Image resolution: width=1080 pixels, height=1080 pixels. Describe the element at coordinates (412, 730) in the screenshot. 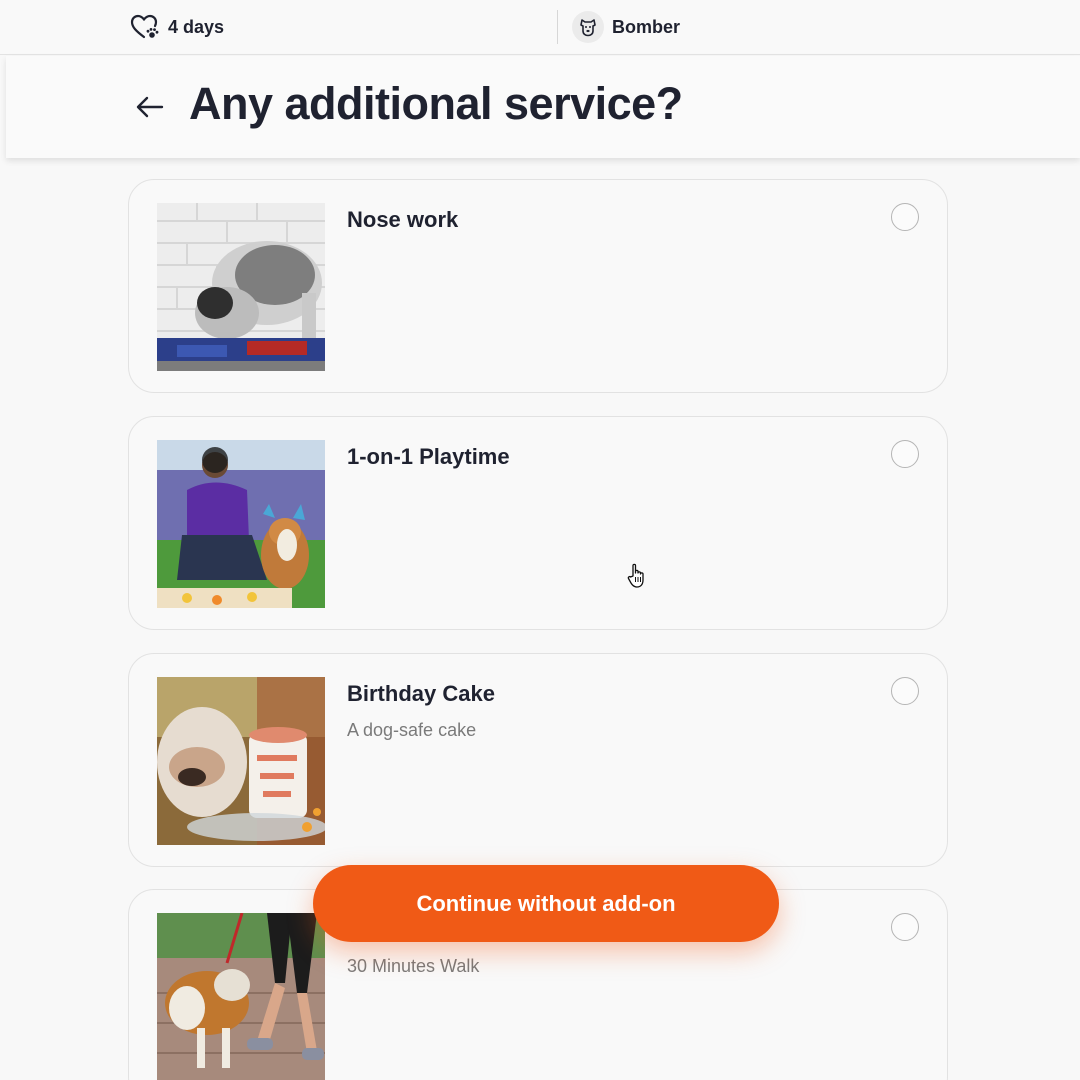

I see `service-subtitle: A dog-safe cake` at that location.